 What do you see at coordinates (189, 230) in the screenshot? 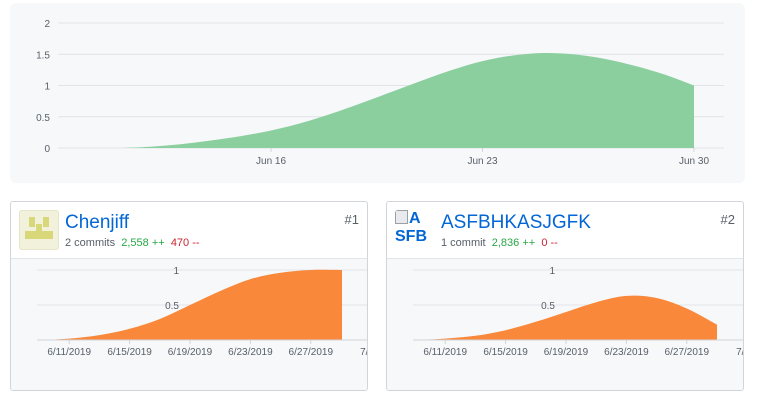
I see `contributor-header: Chenjiff 2 commits 2,558 ++ 470 -- #1` at bounding box center [189, 230].